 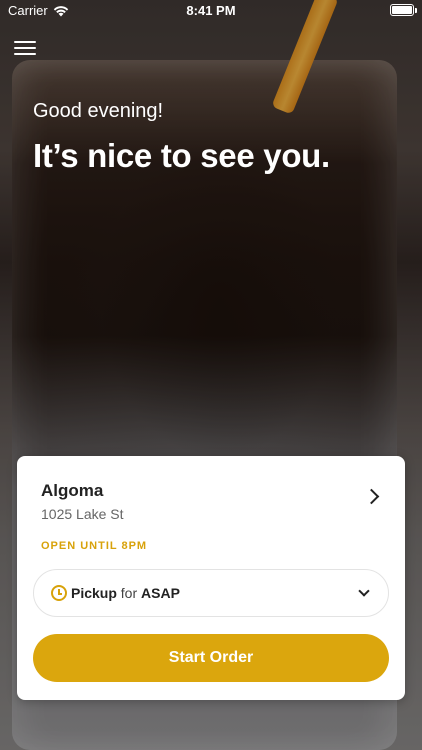 I want to click on status-time: 8:41 PM, so click(x=211, y=10).